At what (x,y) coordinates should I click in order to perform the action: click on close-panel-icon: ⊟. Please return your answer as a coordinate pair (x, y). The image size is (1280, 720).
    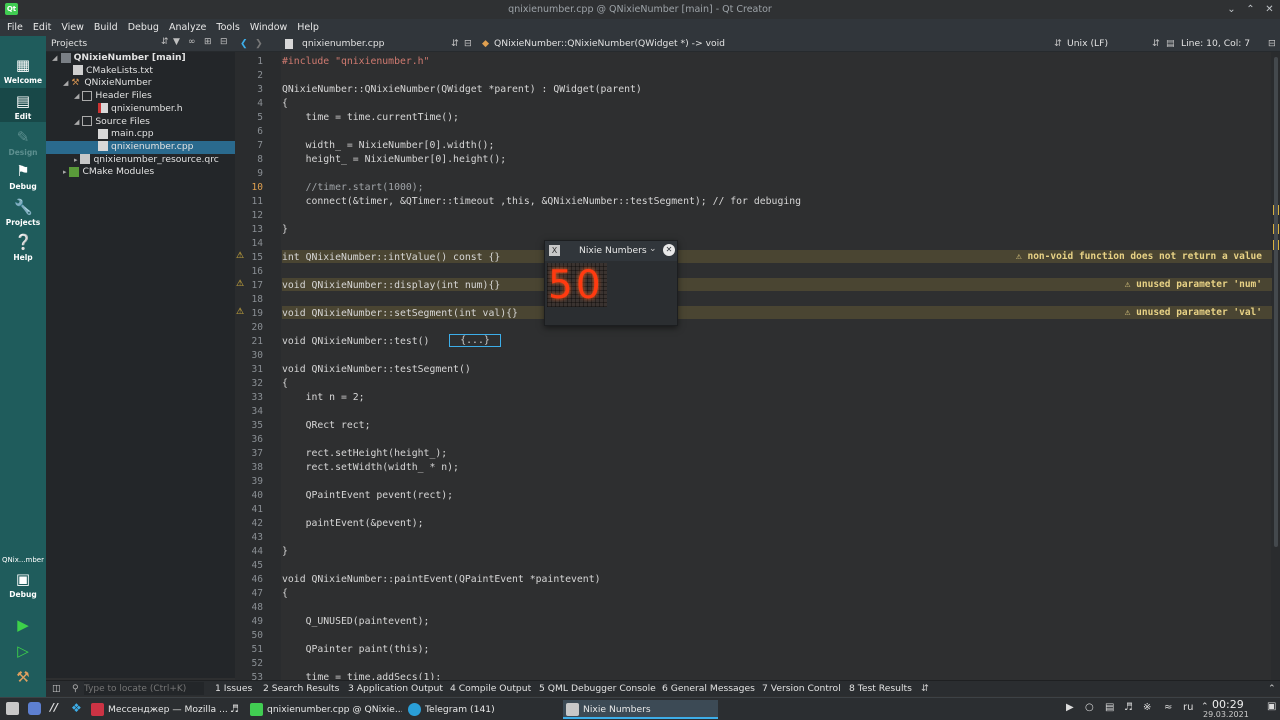
    Looking at the image, I should click on (224, 42).